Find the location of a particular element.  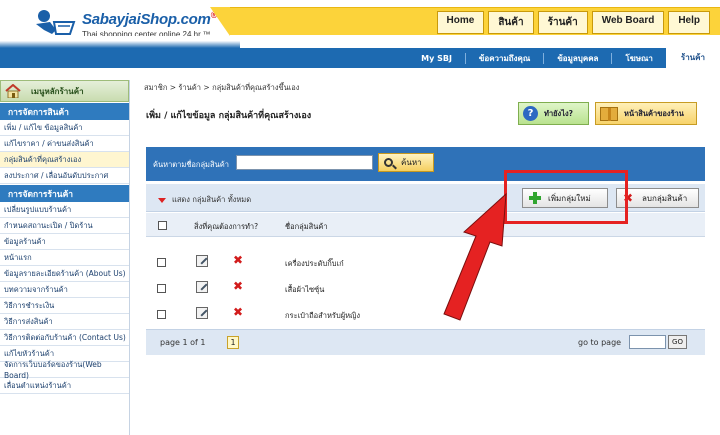

sidebar-item-change-layout: เปลี่ยนรูปแบบร้านค้า is located at coordinates (64, 210).